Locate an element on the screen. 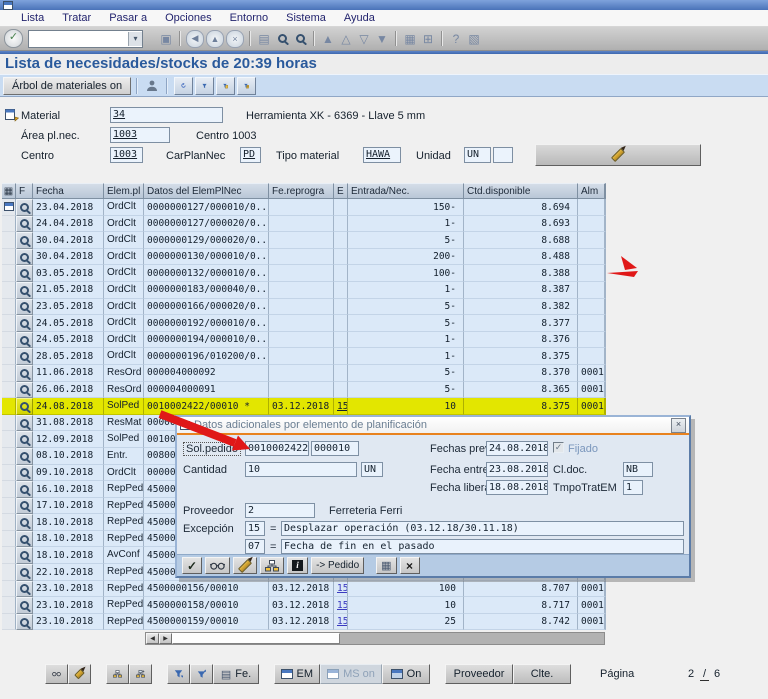  exit-icon: ▲ is located at coordinates (215, 38).